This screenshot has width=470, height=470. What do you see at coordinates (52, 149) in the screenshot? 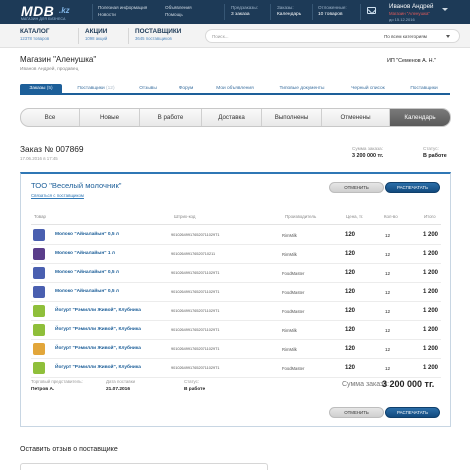
I see `order-number: Заказ № 007869` at bounding box center [52, 149].